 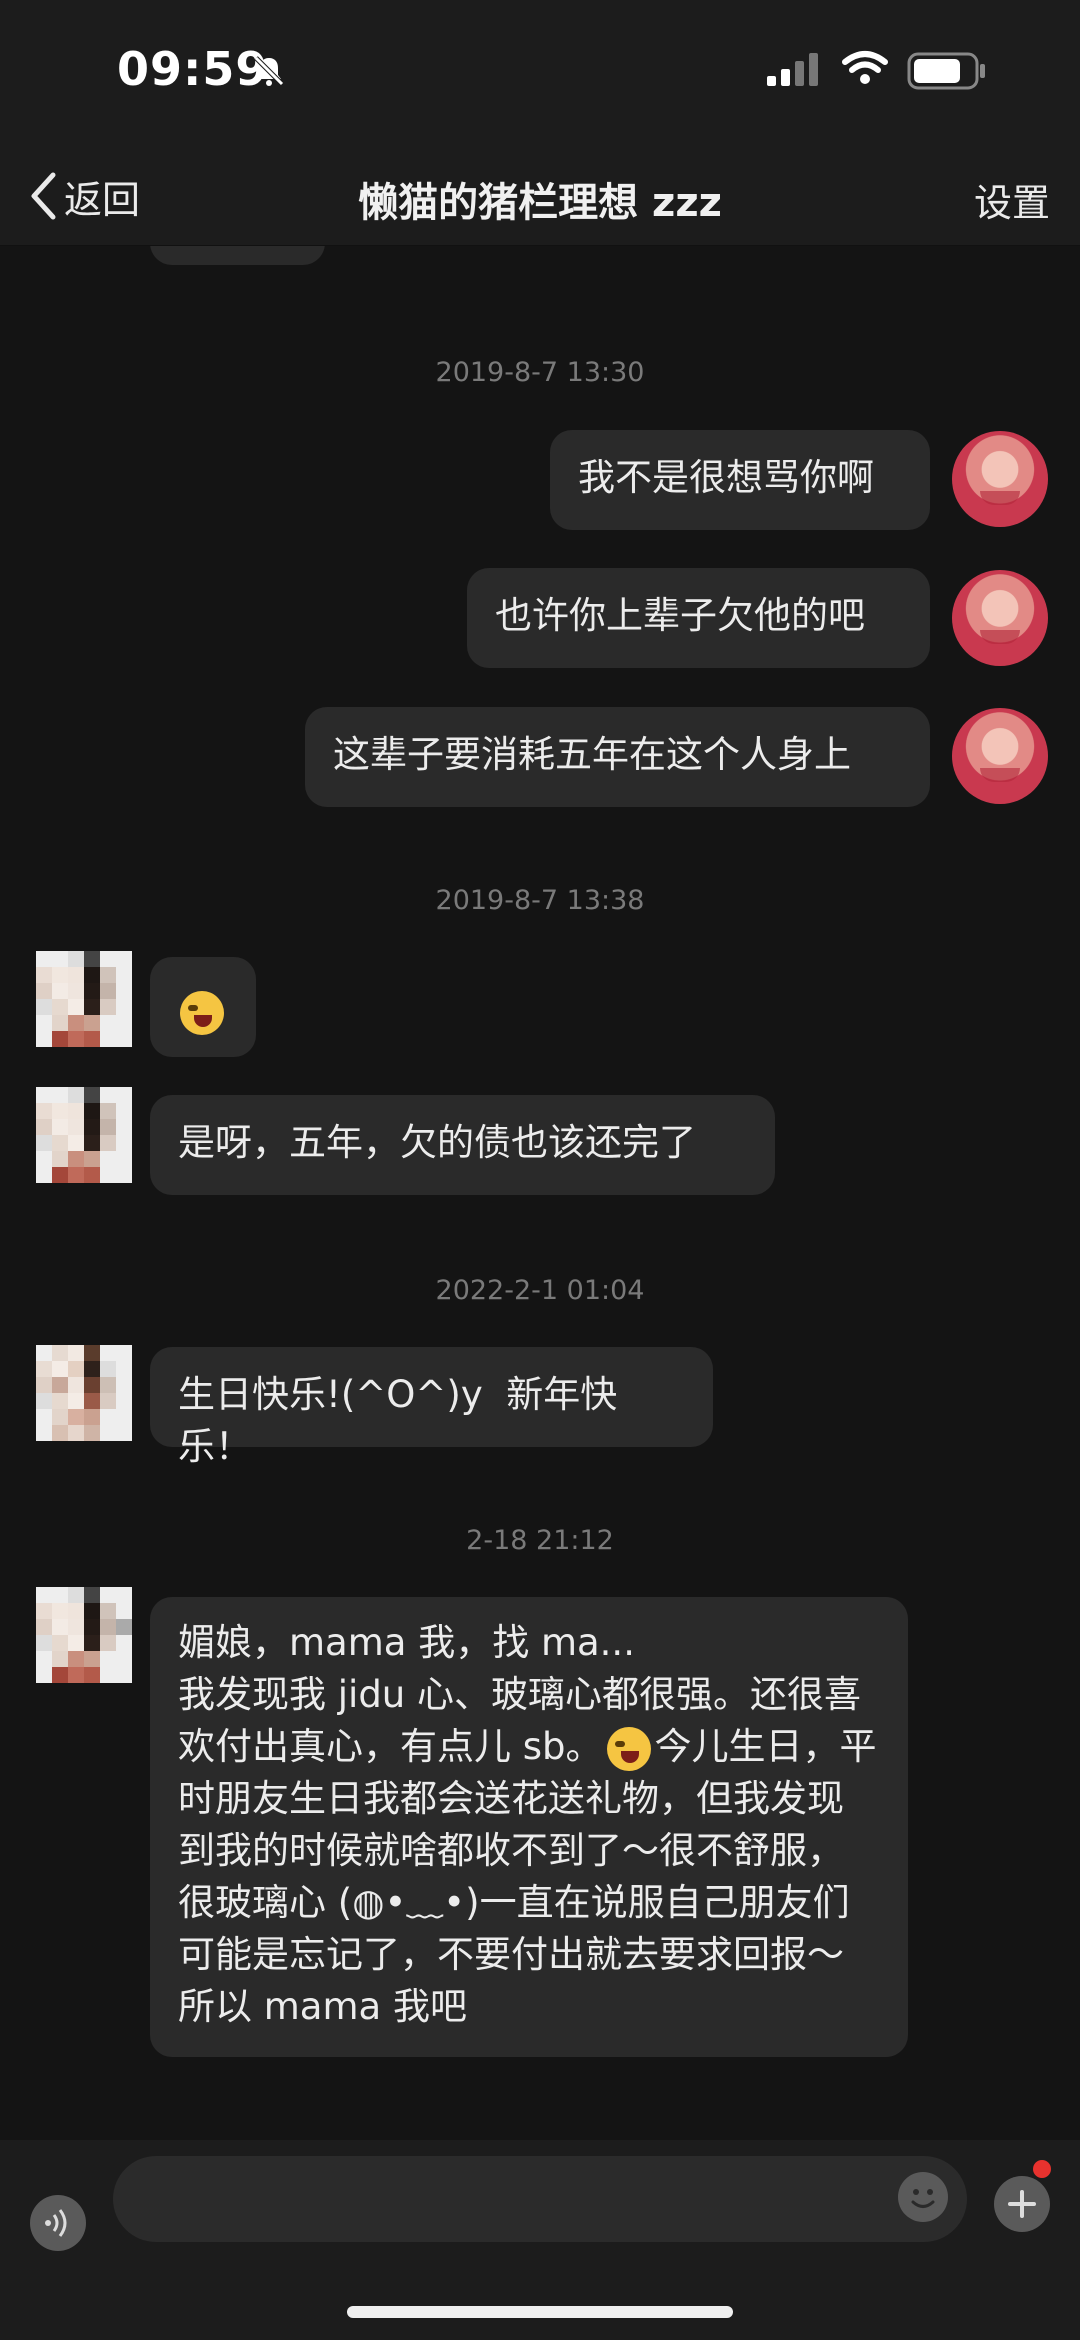 I want to click on message-text: 我不是很想骂你啊, so click(x=726, y=477).